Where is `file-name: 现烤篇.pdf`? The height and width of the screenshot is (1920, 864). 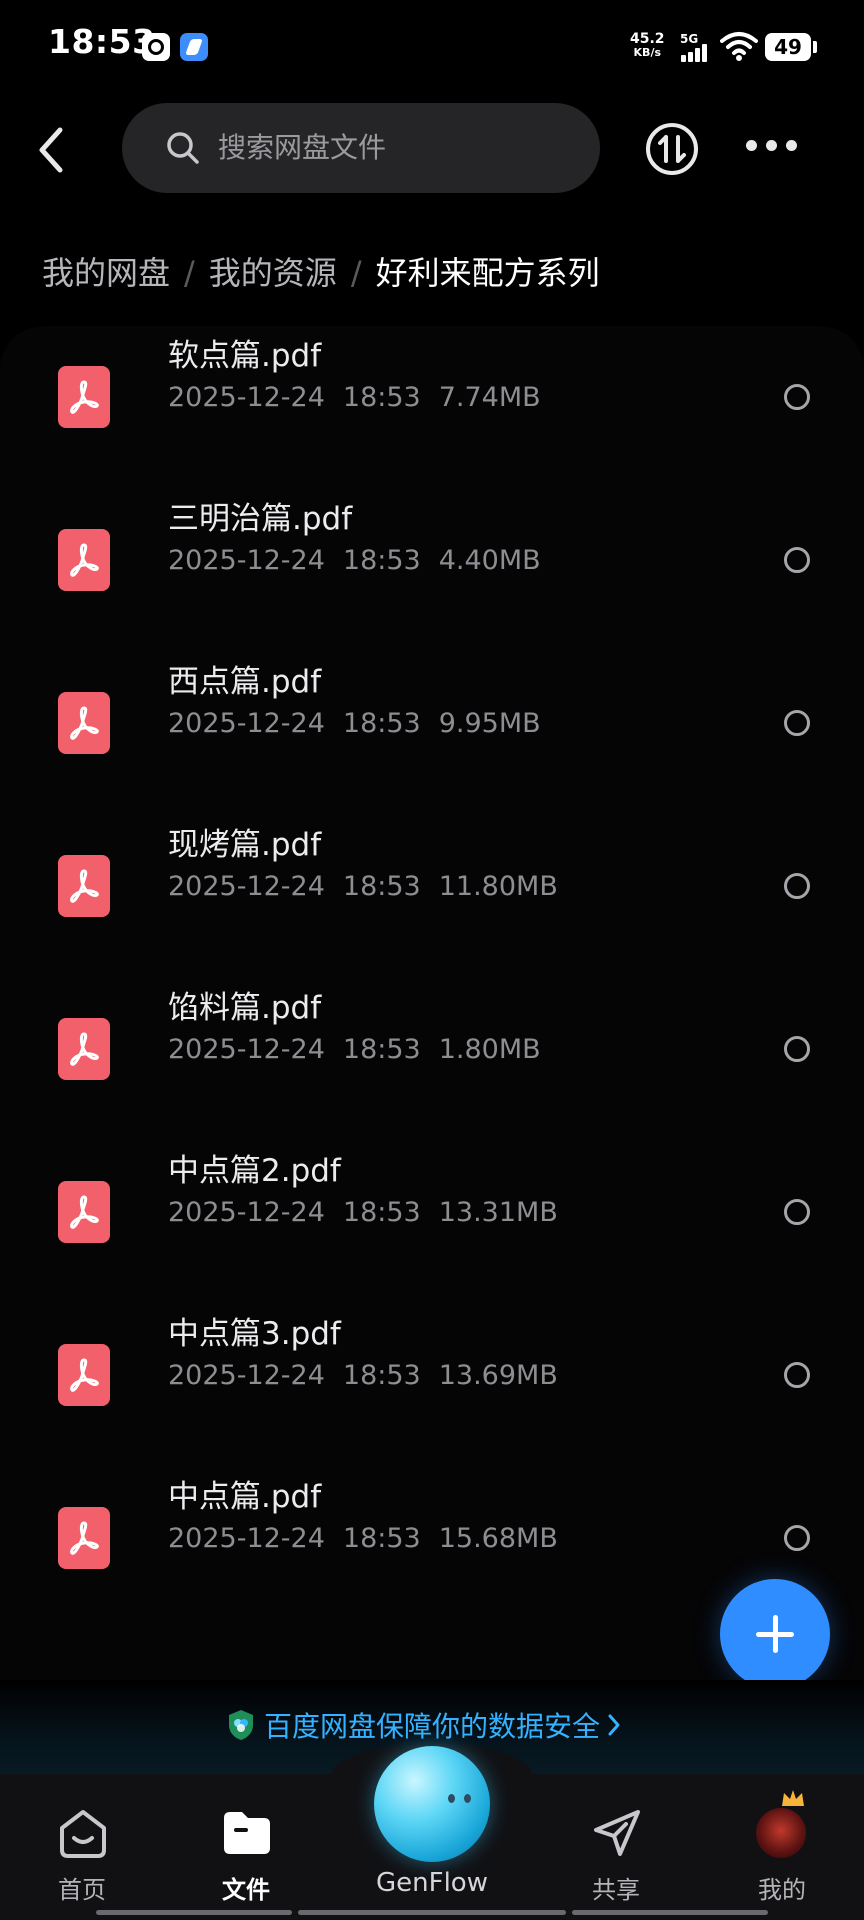
file-name: 现烤篇.pdf is located at coordinates (245, 845).